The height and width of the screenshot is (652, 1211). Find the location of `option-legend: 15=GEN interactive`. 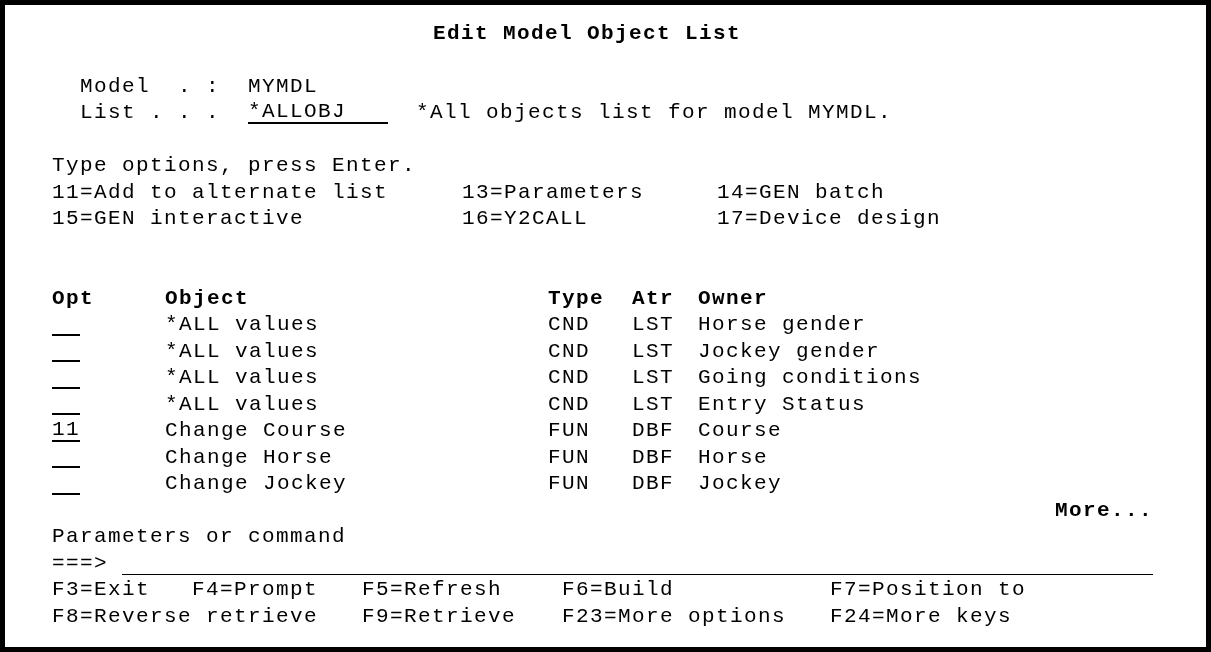

option-legend: 15=GEN interactive is located at coordinates (257, 219).